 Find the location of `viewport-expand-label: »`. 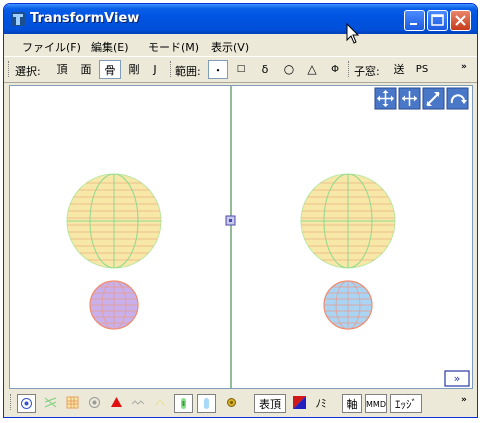

viewport-expand-label: » is located at coordinates (457, 378).